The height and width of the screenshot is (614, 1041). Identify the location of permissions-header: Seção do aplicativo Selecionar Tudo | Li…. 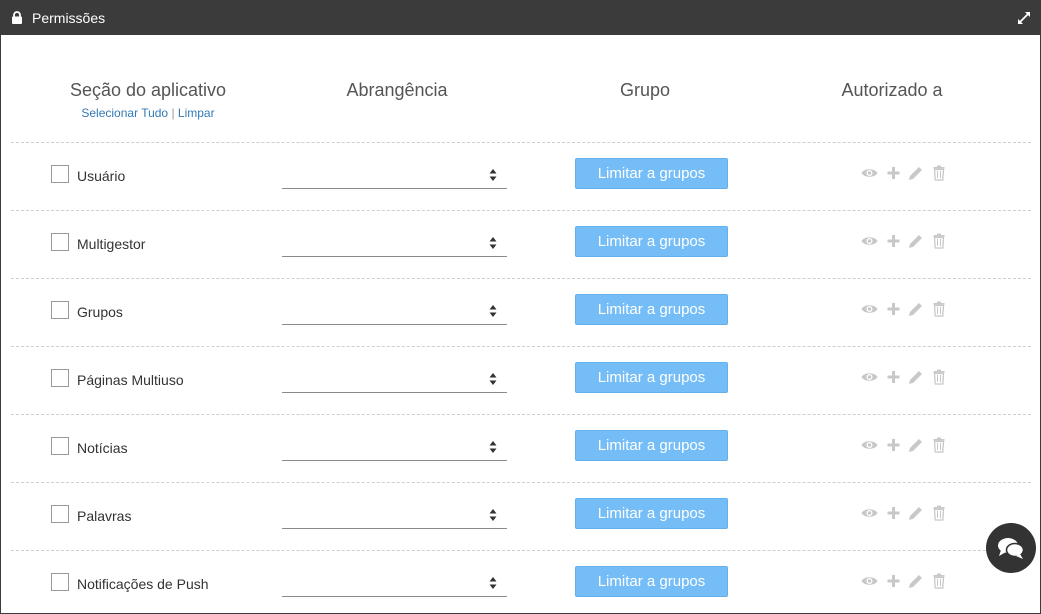
(520, 104).